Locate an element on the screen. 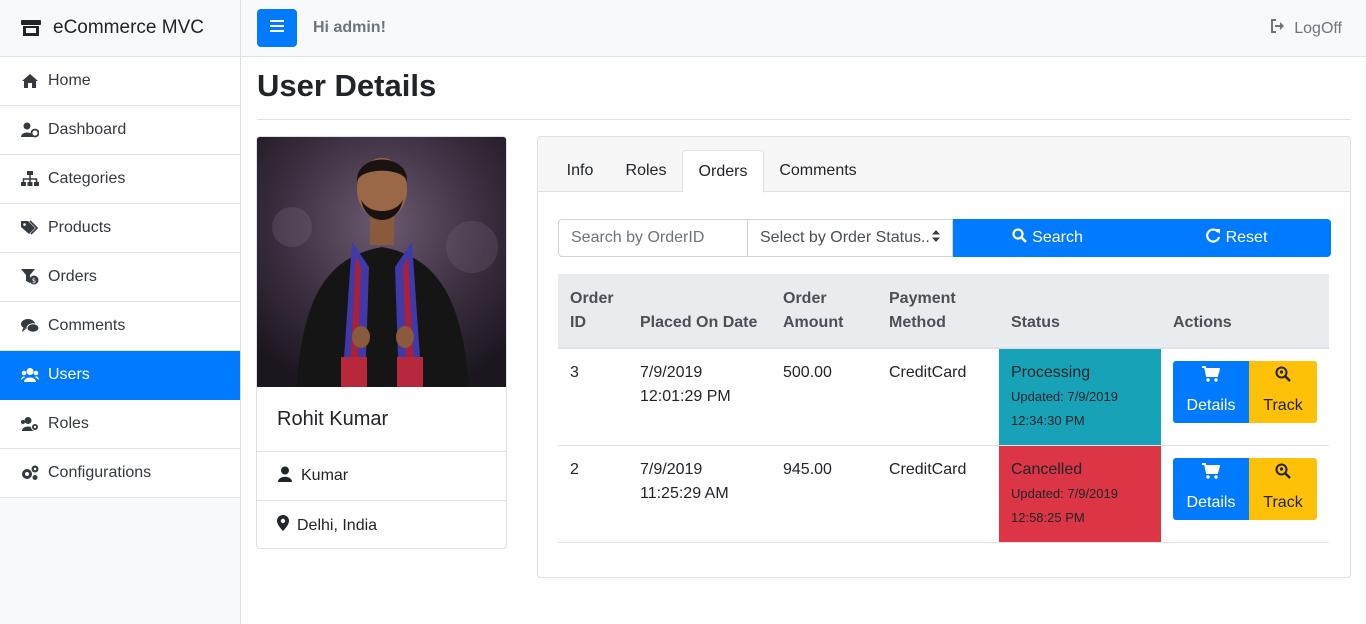  users-icon is located at coordinates (30, 375).